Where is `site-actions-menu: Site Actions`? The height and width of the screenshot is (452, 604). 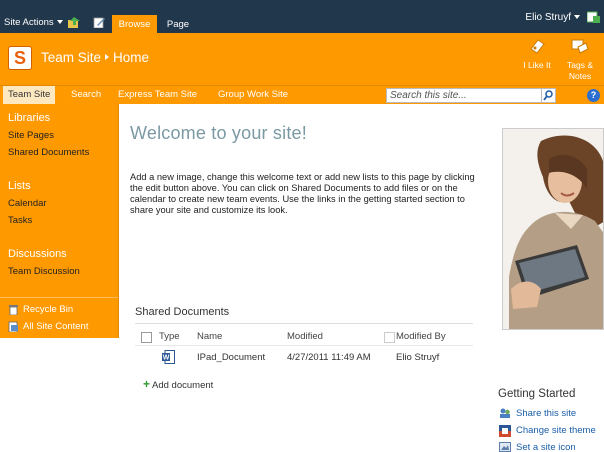
site-actions-menu: Site Actions is located at coordinates (33, 22).